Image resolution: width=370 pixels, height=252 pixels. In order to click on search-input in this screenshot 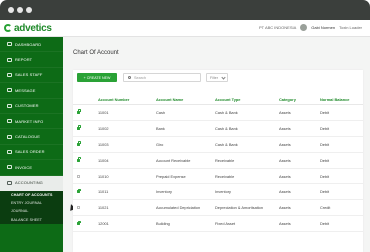, I will do `click(164, 77)`.